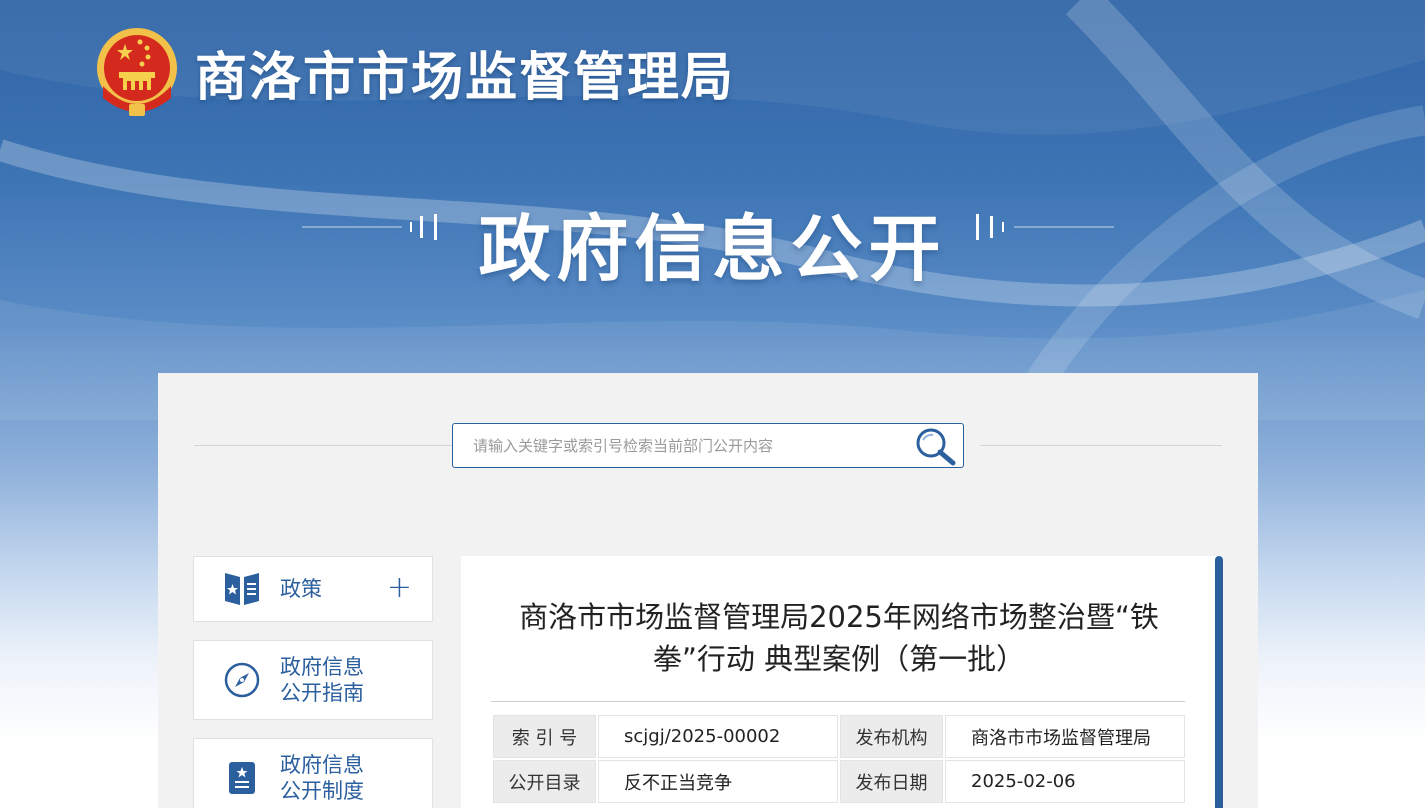 This screenshot has height=808, width=1425. I want to click on search-button, so click(936, 446).